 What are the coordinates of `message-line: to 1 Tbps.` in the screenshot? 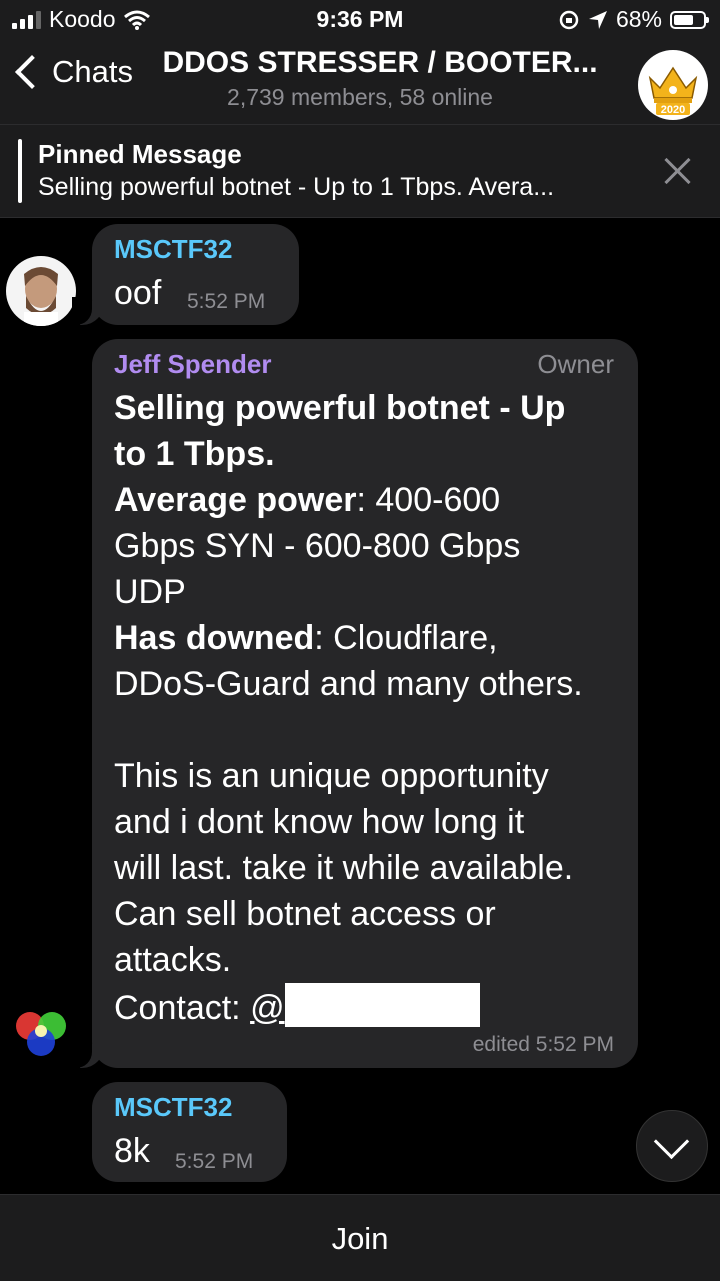 It's located at (194, 454).